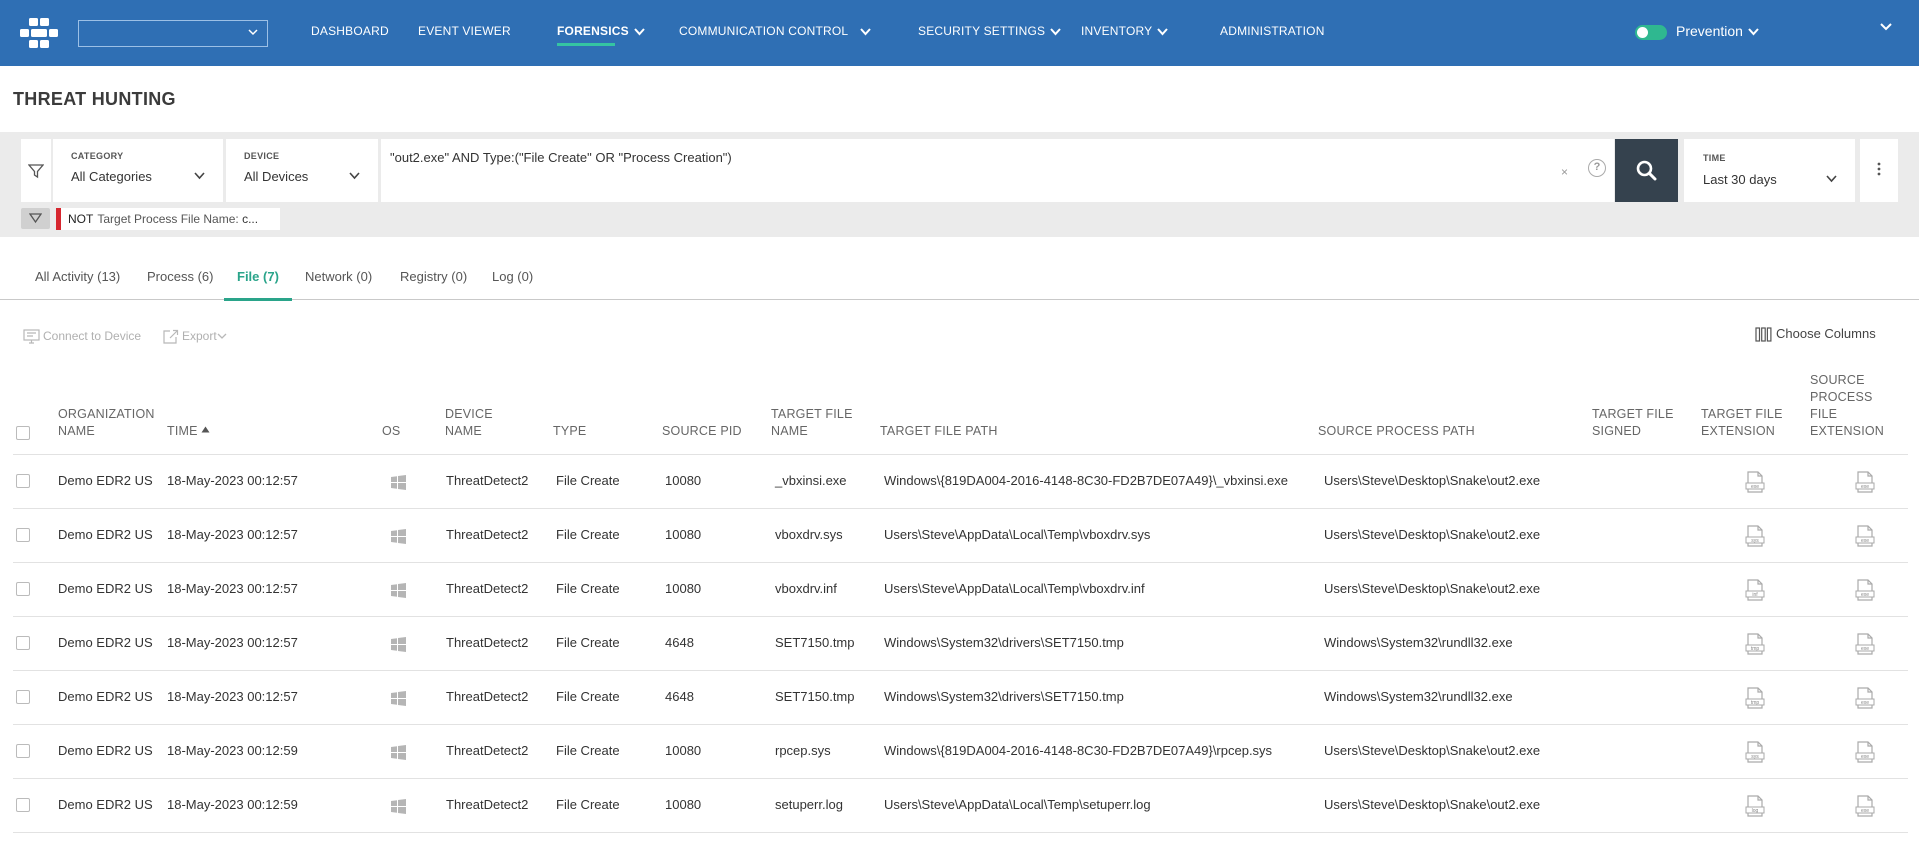  What do you see at coordinates (1633, 423) in the screenshot?
I see `header-target-file-signed: TARGET FILE SIGNED` at bounding box center [1633, 423].